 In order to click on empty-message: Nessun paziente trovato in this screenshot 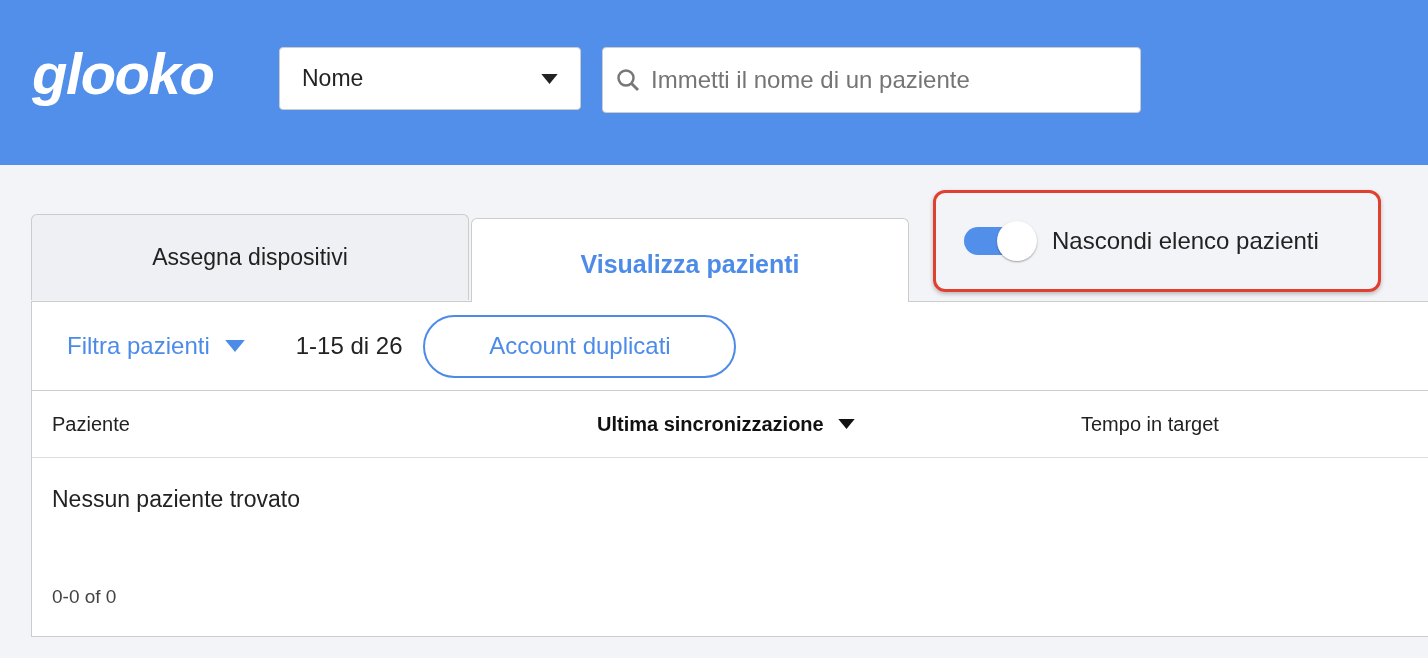, I will do `click(176, 499)`.